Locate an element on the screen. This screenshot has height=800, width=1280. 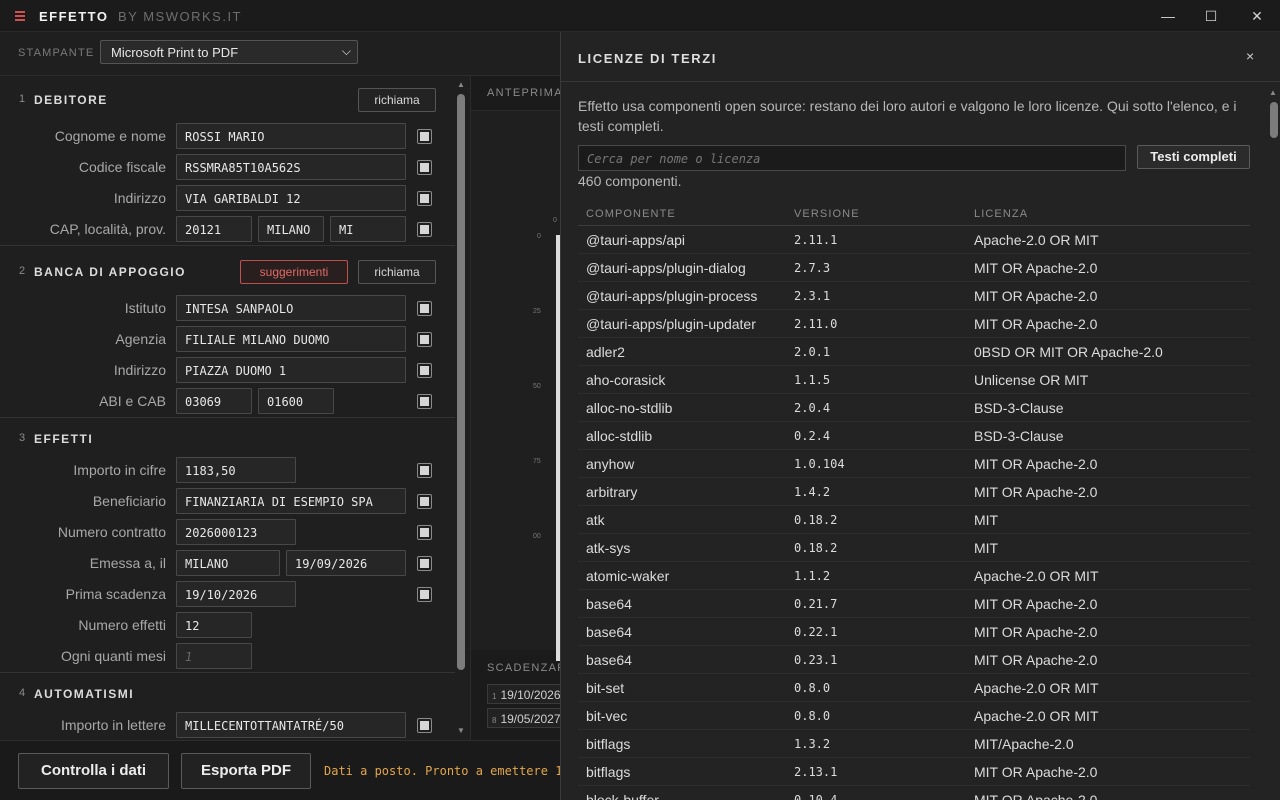
component-version: 1.3.2 is located at coordinates (812, 744).